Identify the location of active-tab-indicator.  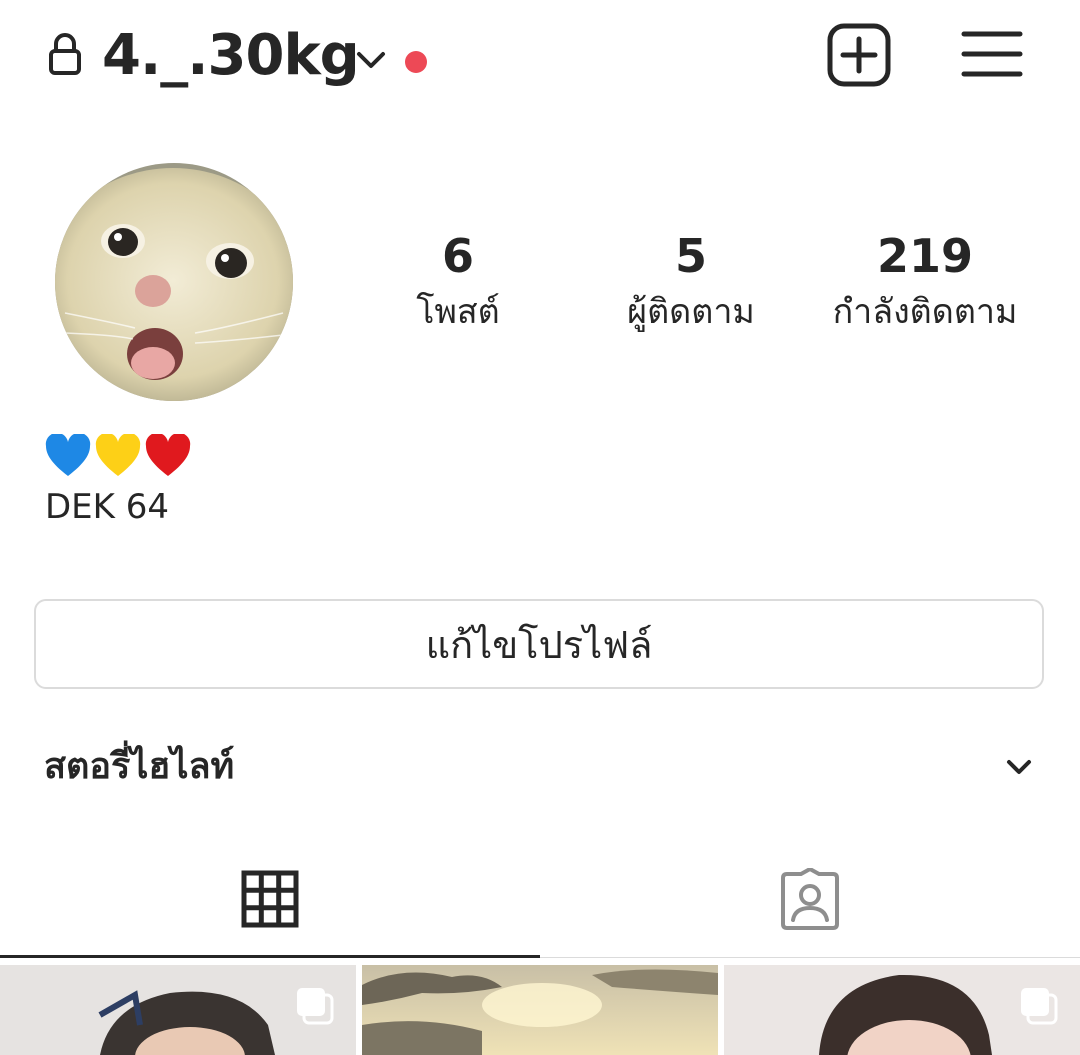
(270, 956).